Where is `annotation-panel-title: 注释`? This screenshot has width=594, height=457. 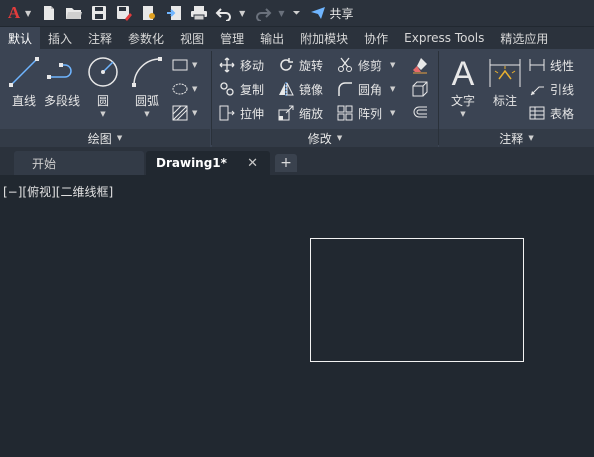
annotation-panel-title: 注释 is located at coordinates (511, 138).